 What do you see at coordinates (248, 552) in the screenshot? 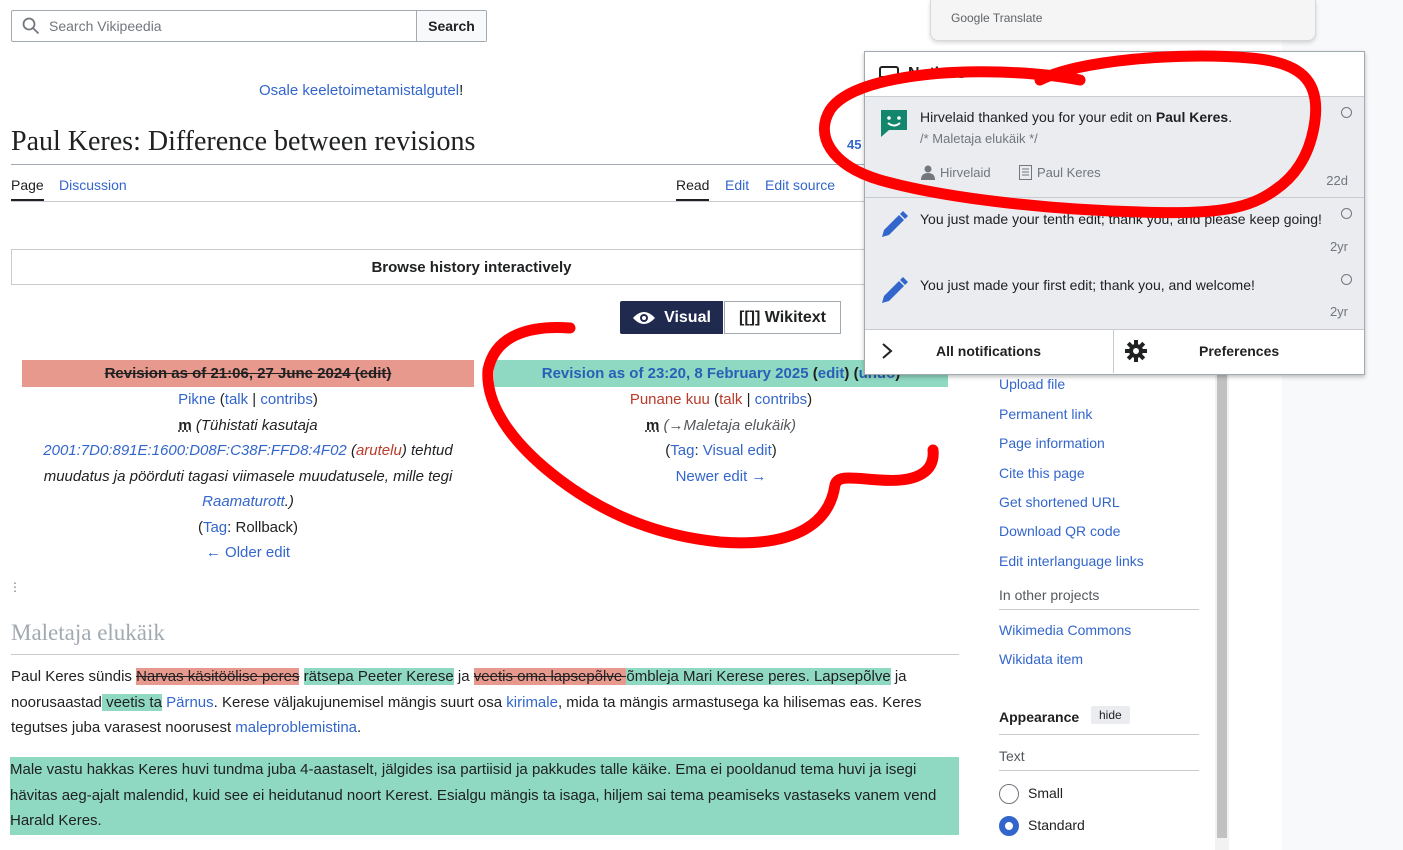
I see `older-edit-link: ← Older edit` at bounding box center [248, 552].